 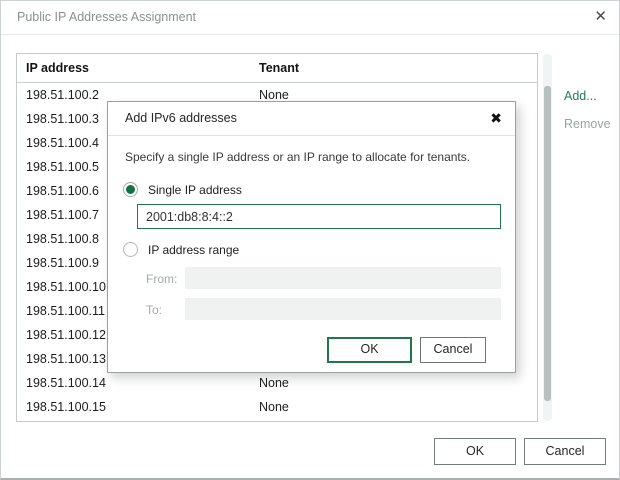 I want to click on cell-ip: 198.51.100.6, so click(x=62, y=191).